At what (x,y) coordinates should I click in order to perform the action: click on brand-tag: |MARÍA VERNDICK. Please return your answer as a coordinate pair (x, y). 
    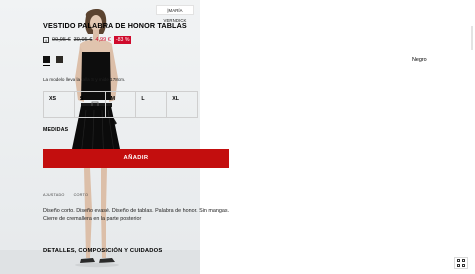
    Looking at the image, I should click on (175, 14).